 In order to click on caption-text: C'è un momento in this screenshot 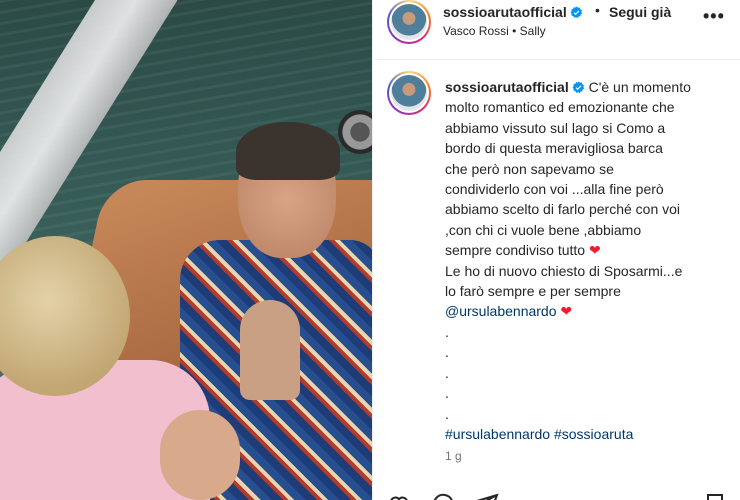, I will do `click(639, 87)`.